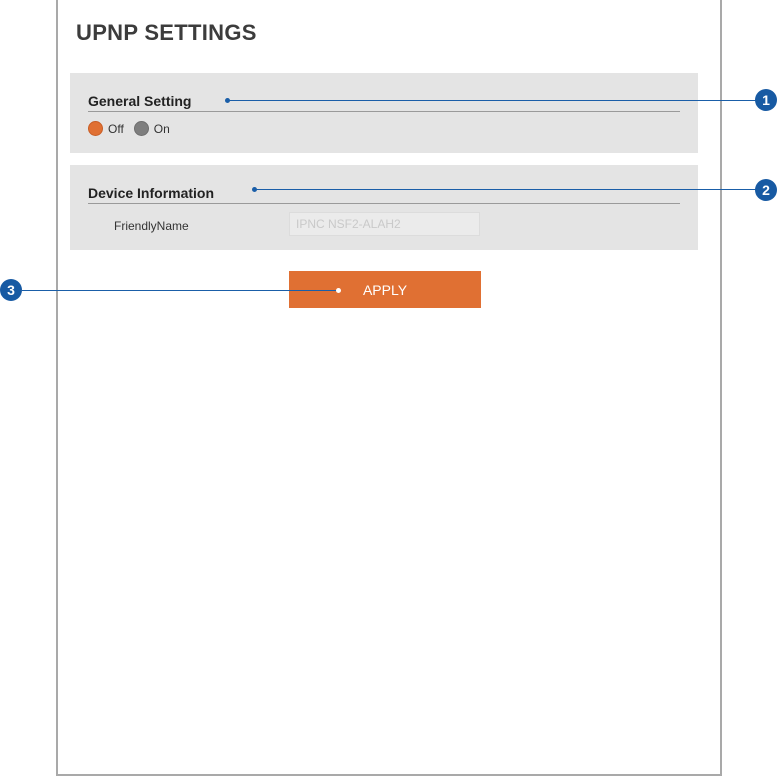  Describe the element at coordinates (141, 128) in the screenshot. I see `radio-on-indicator` at that location.